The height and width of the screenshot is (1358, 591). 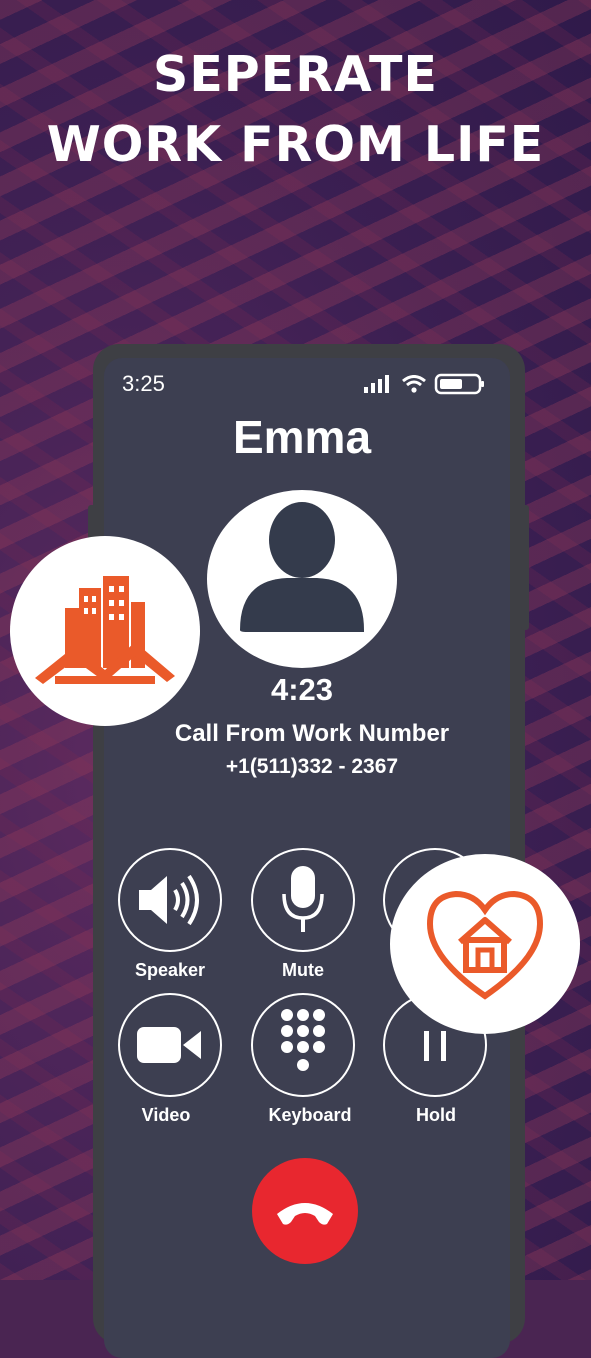 I want to click on status-icons, so click(x=425, y=384).